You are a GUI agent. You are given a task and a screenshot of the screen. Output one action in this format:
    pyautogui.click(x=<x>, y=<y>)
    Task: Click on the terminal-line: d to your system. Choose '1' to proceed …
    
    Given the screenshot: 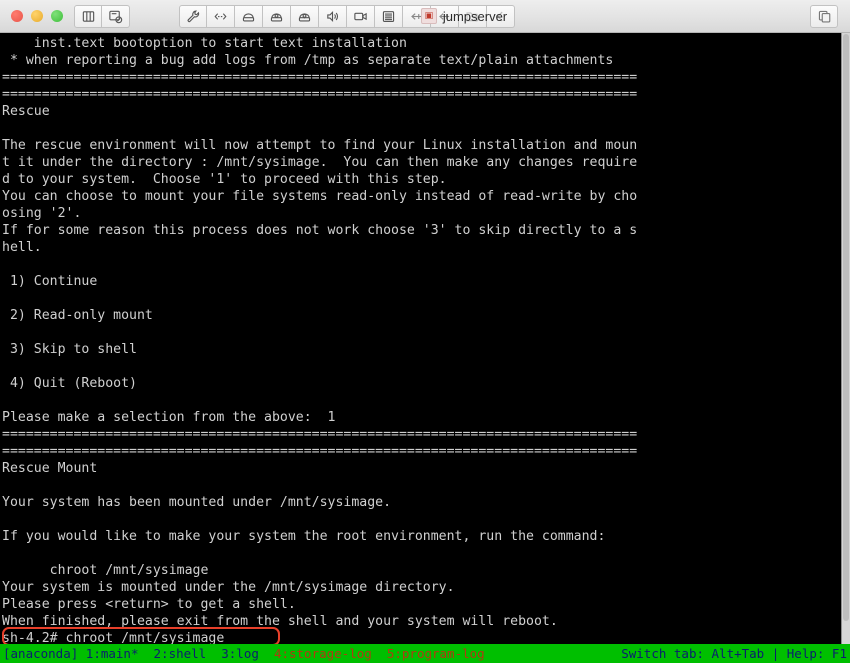 What is the action you would take?
    pyautogui.click(x=224, y=179)
    